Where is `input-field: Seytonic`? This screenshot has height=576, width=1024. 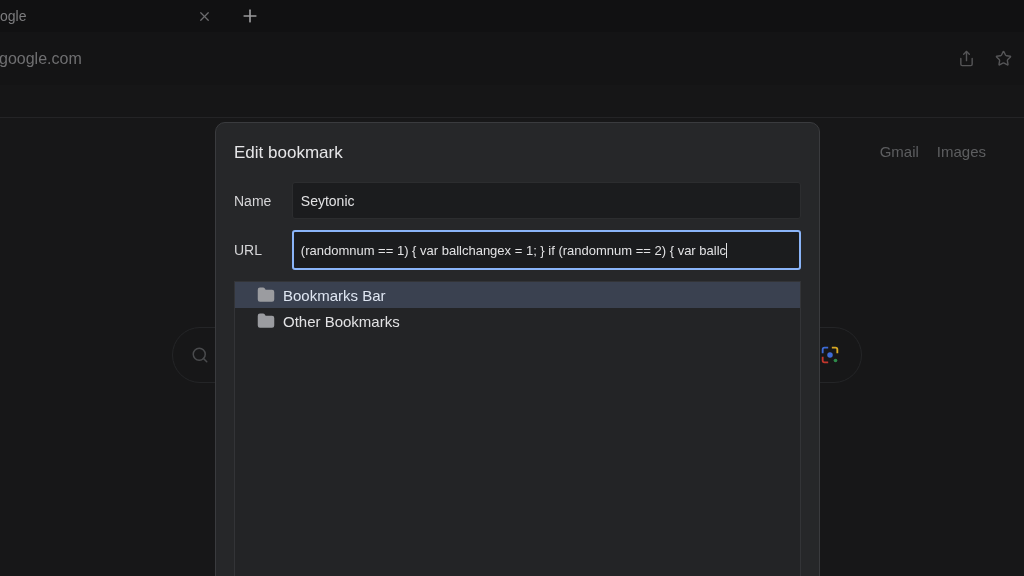 input-field: Seytonic is located at coordinates (546, 200).